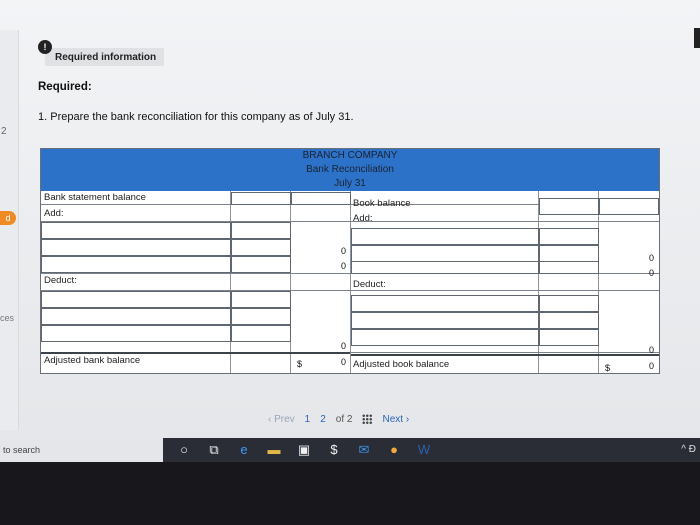  What do you see at coordinates (8, 218) in the screenshot?
I see `step-badge: d` at bounding box center [8, 218].